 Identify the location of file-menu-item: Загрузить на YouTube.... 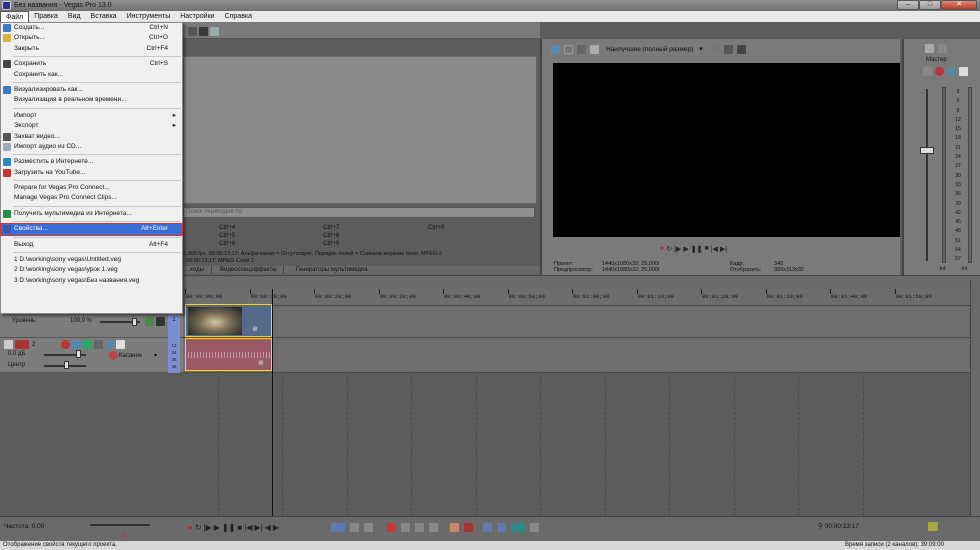
(91, 173).